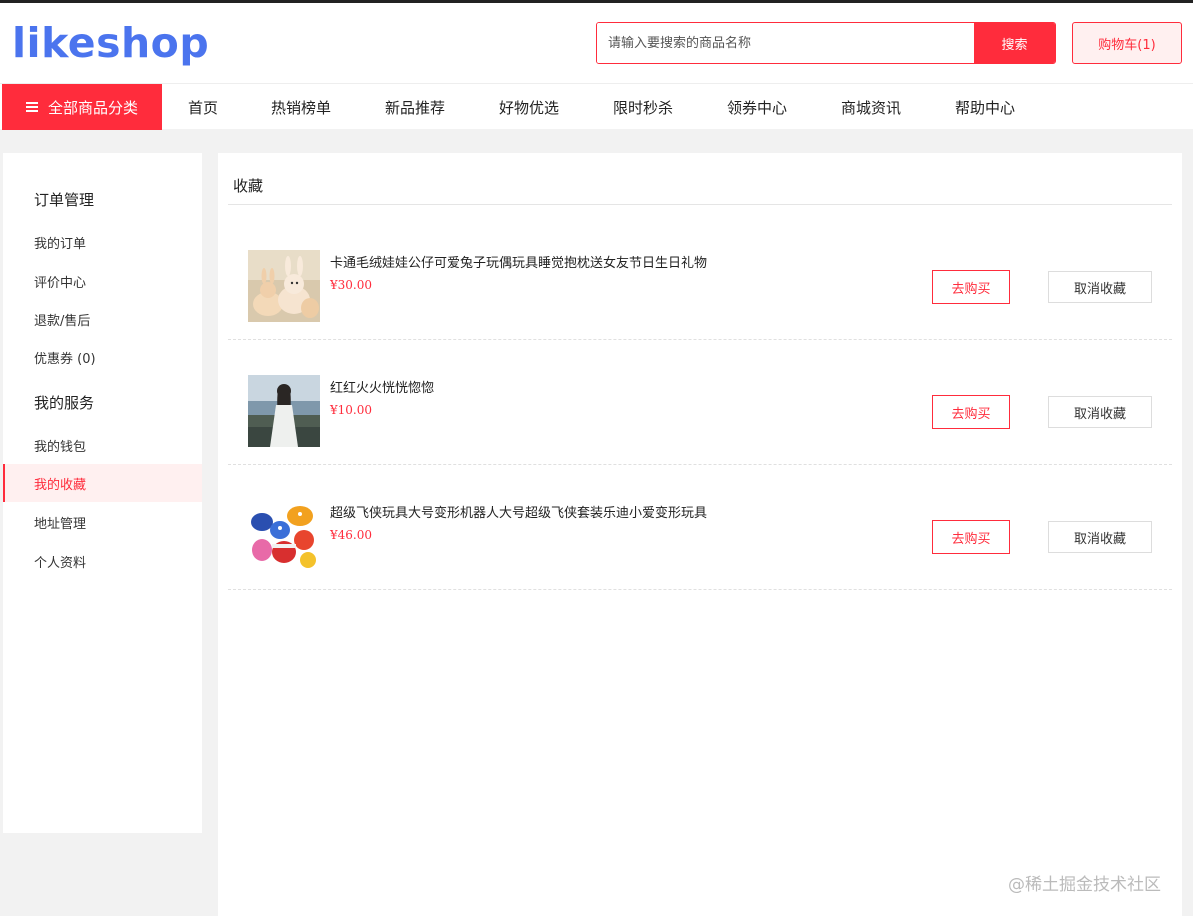 This screenshot has height=916, width=1193. I want to click on nav-item-new-arrivals: 新品推荐, so click(415, 107).